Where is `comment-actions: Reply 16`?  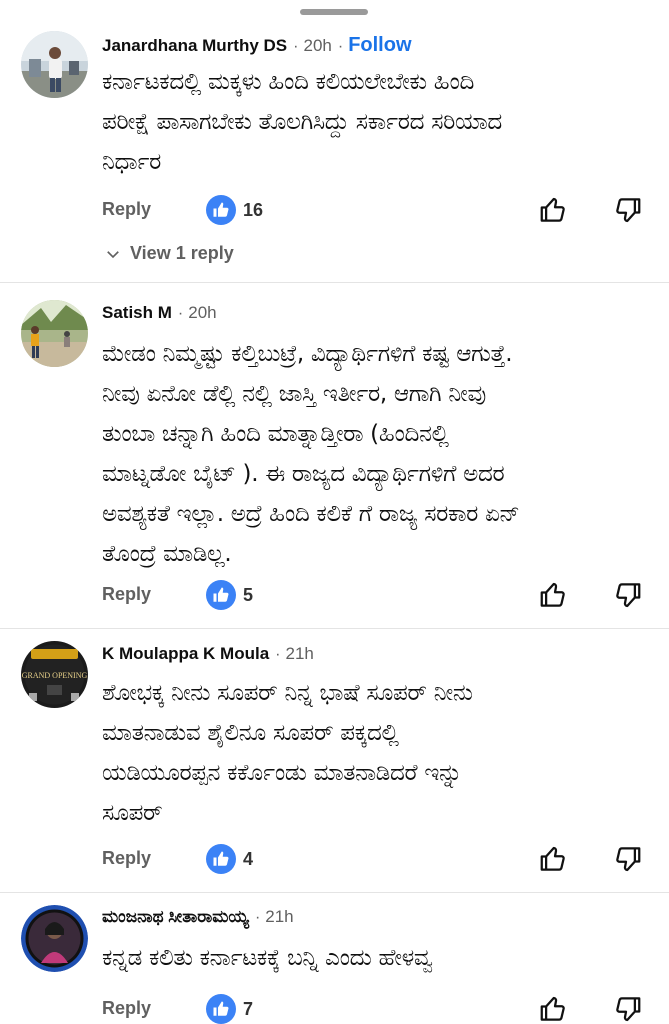 comment-actions: Reply 16 is located at coordinates (374, 211).